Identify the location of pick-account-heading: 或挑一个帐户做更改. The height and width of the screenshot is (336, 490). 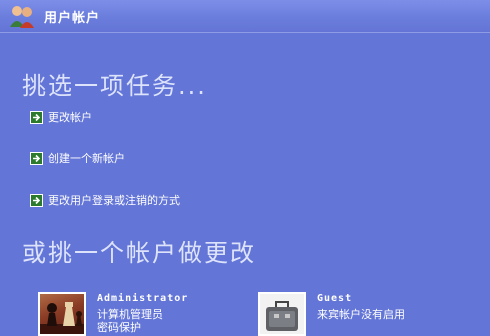
(139, 253).